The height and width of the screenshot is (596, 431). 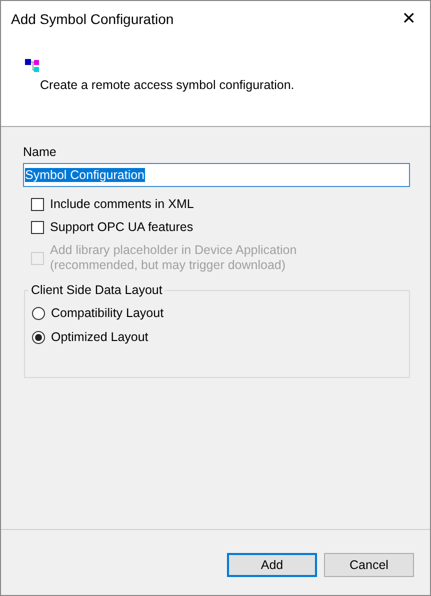 What do you see at coordinates (32, 66) in the screenshot?
I see `symbol-configuration-icon` at bounding box center [32, 66].